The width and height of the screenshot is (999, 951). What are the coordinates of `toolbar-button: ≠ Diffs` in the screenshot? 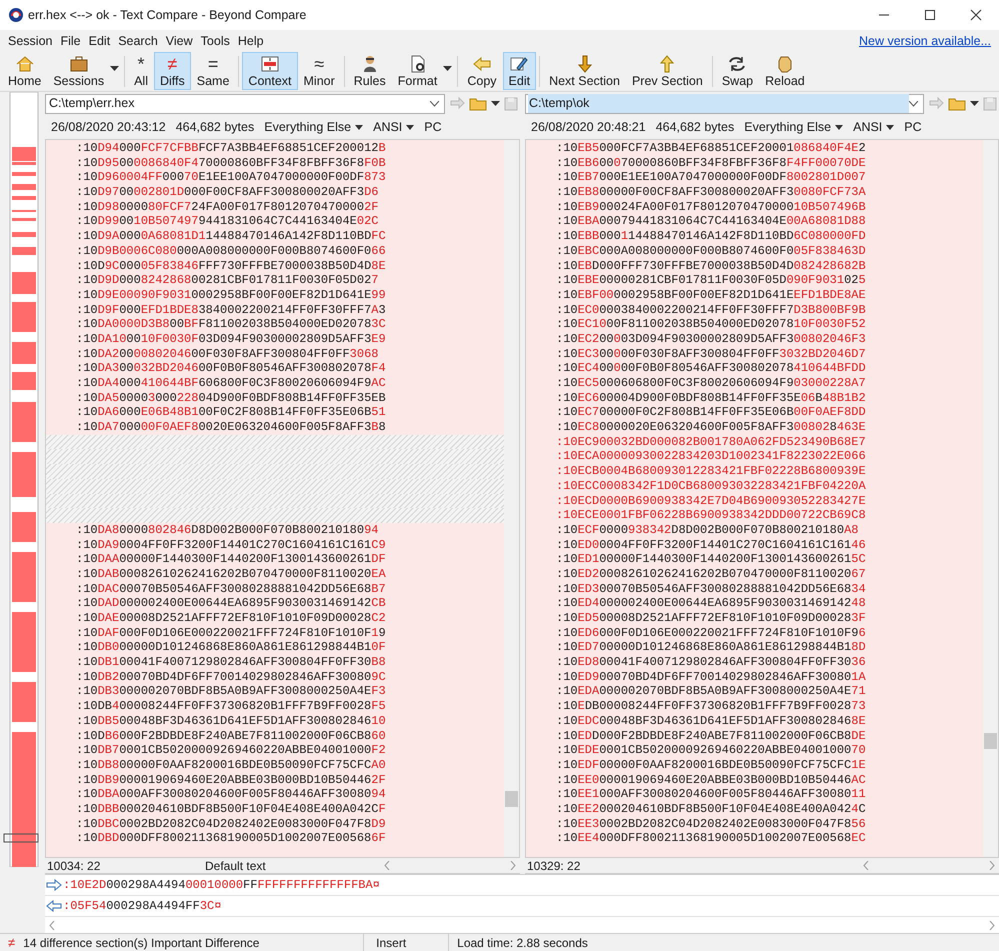 It's located at (172, 71).